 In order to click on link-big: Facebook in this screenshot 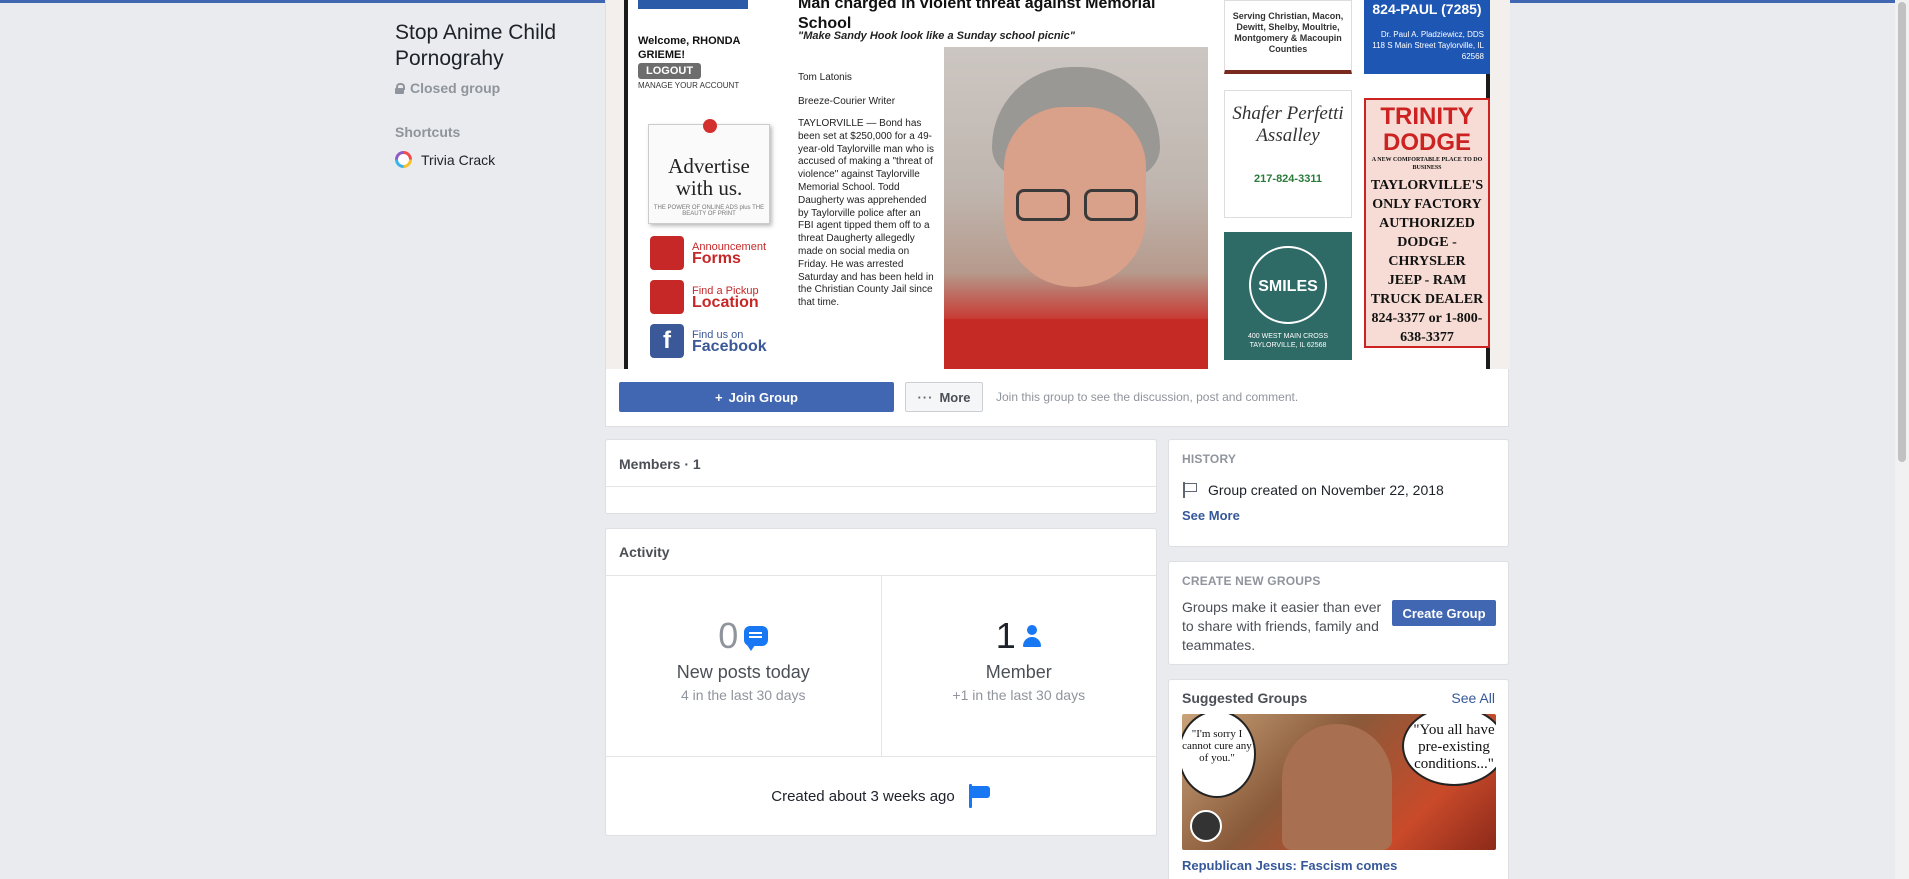, I will do `click(729, 346)`.